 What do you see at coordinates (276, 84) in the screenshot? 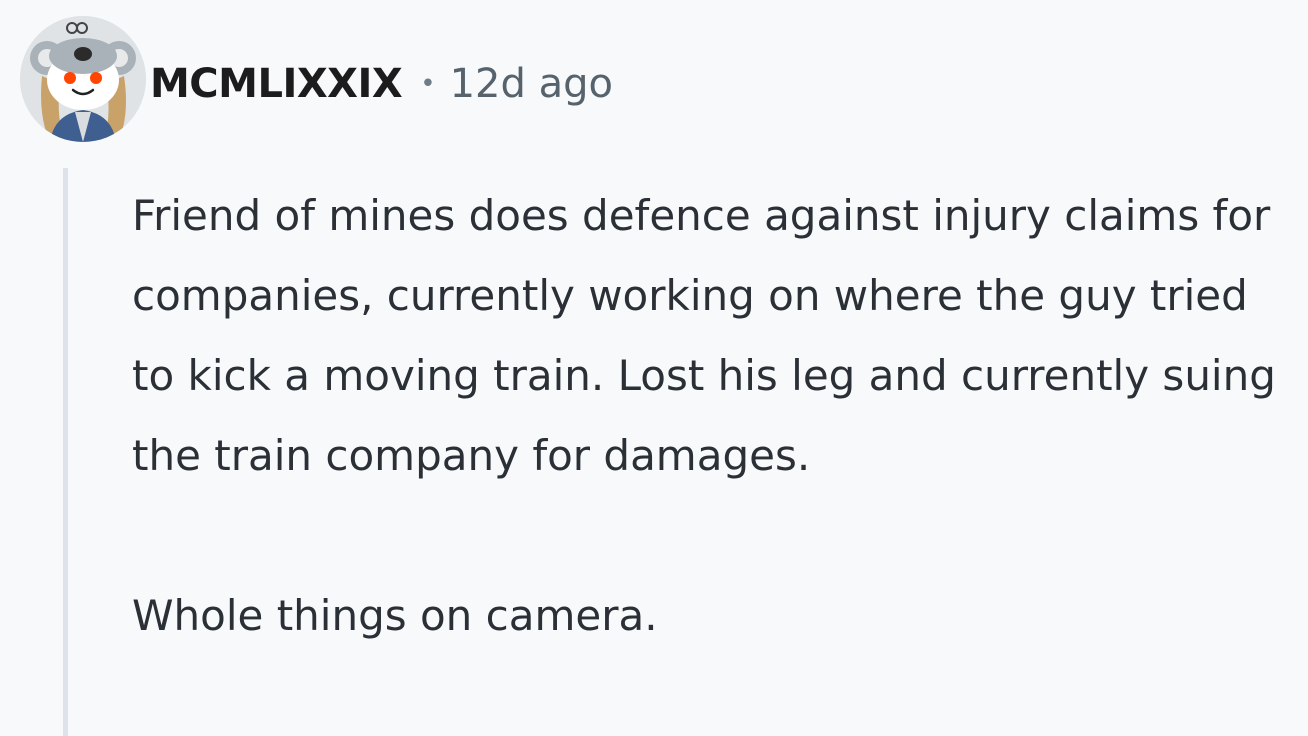
I see `username-link: MCMLIXXIX` at bounding box center [276, 84].